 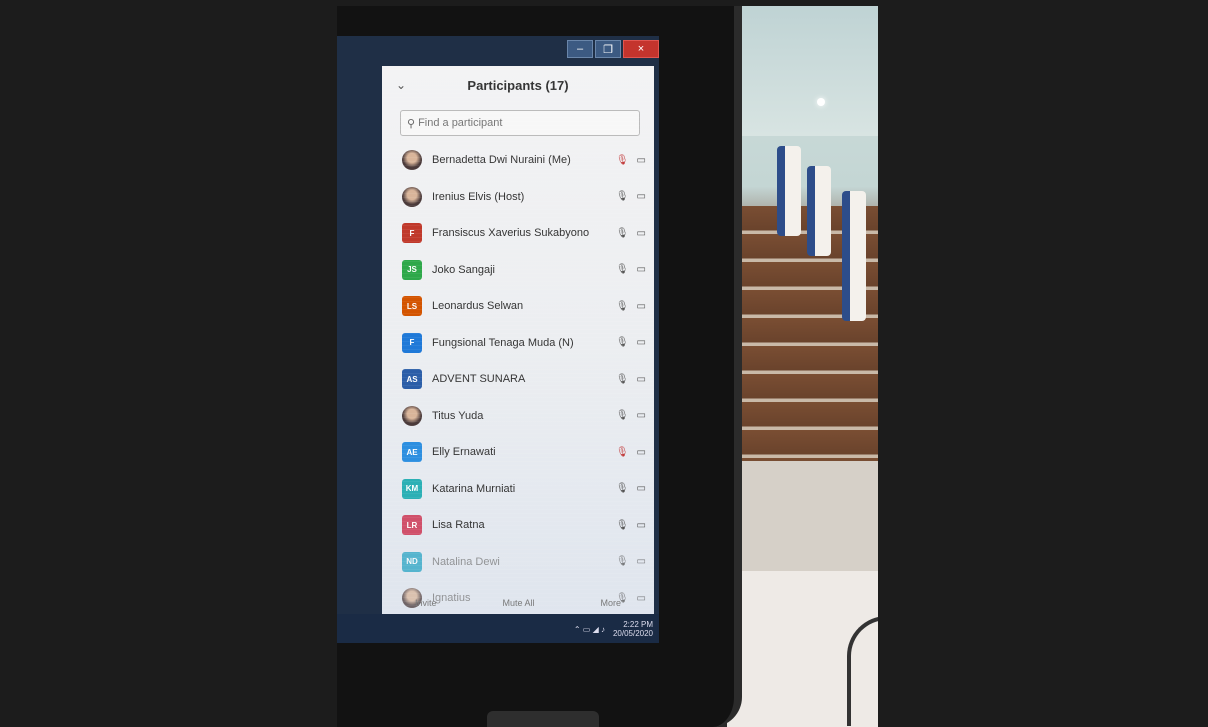 What do you see at coordinates (511, 233) in the screenshot?
I see `participant-name: Fransiscus Xaverius Sukabyono` at bounding box center [511, 233].